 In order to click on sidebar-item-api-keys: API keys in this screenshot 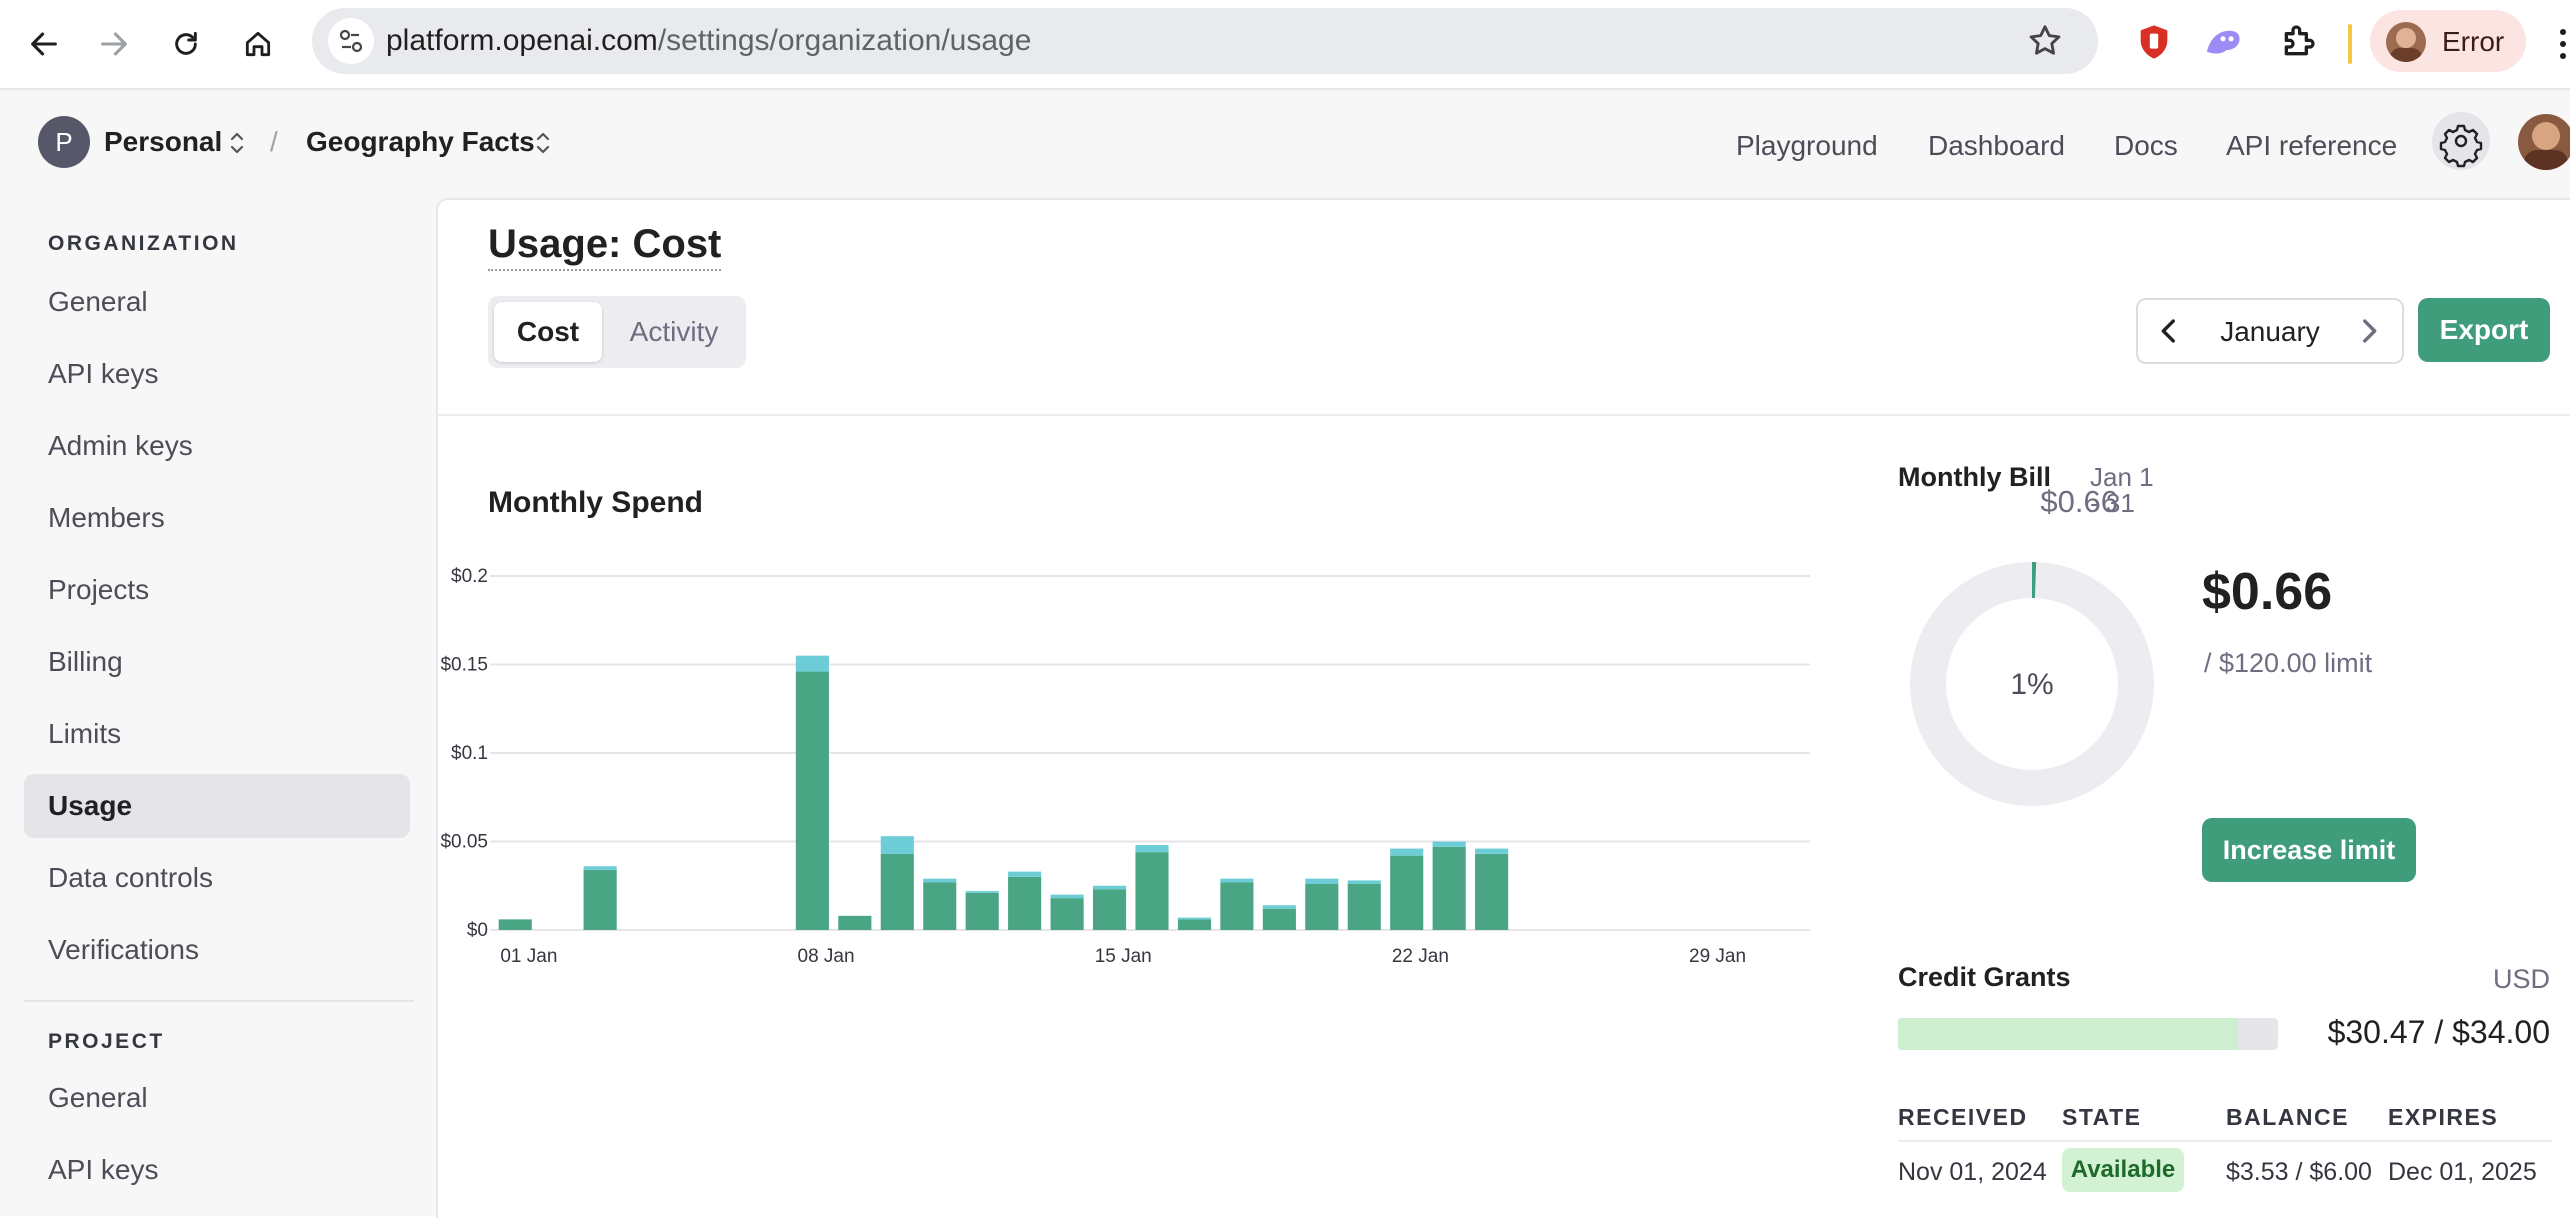, I will do `click(217, 374)`.